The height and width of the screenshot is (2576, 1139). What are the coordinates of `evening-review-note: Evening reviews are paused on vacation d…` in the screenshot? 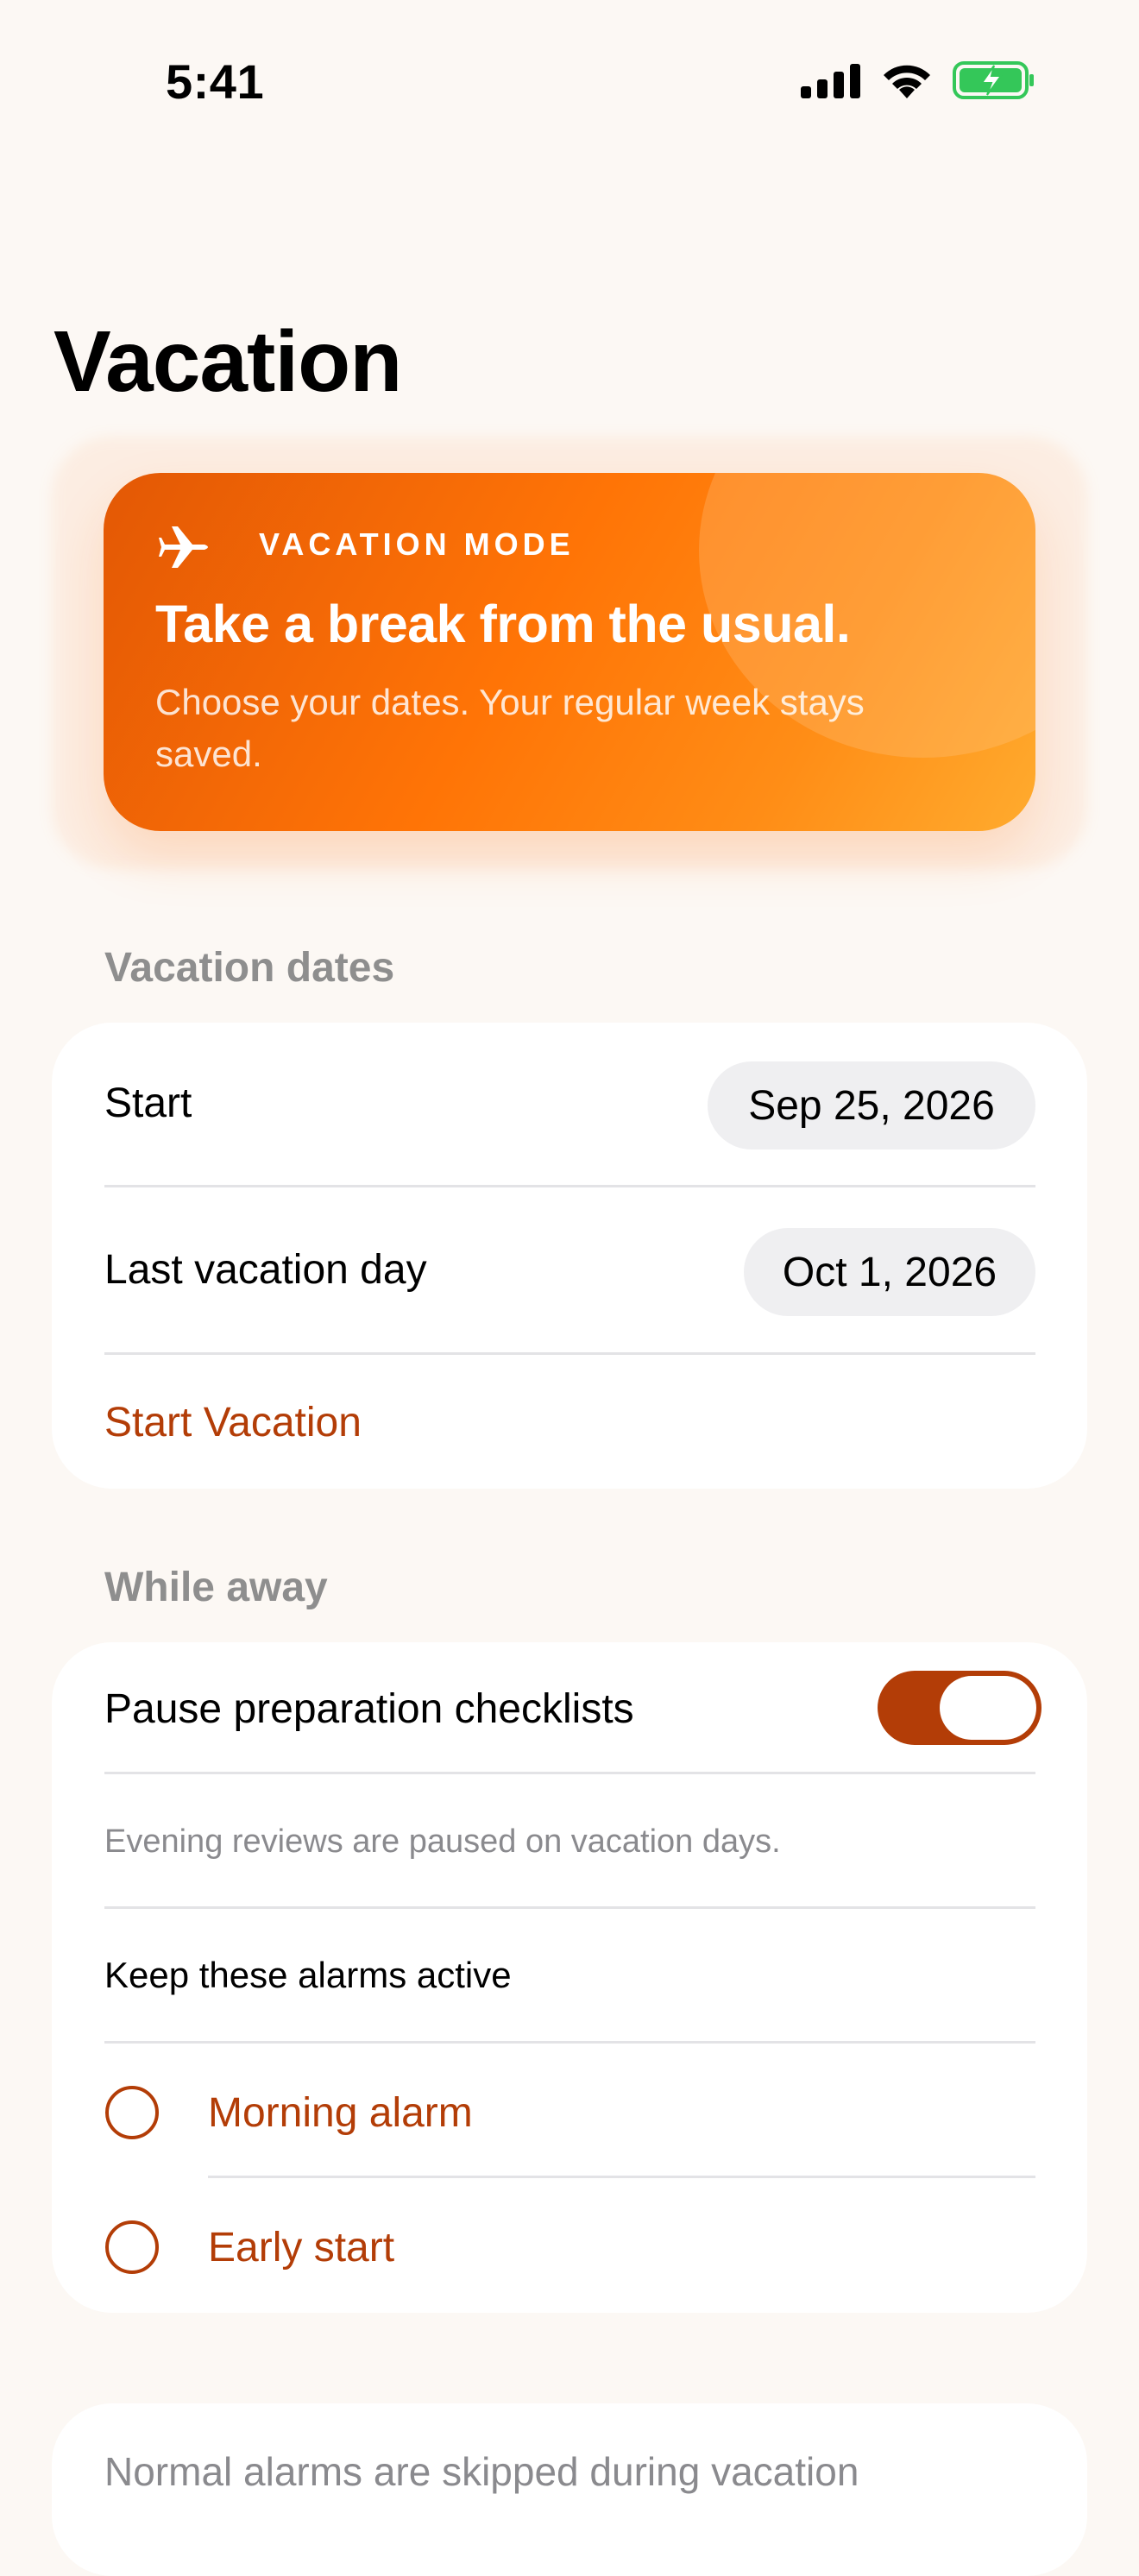 It's located at (442, 1842).